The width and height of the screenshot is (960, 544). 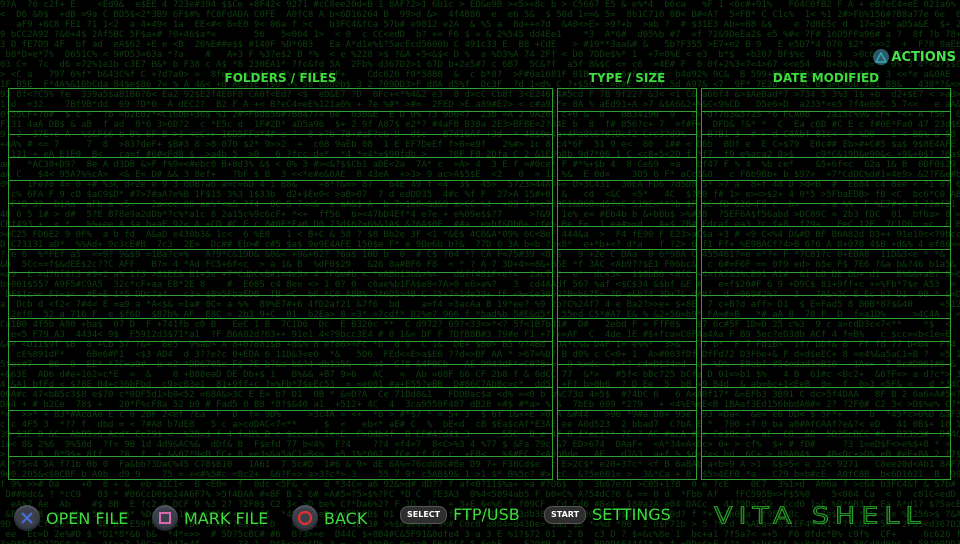 I want to click on actions-label: ACTIONS, so click(x=923, y=57).